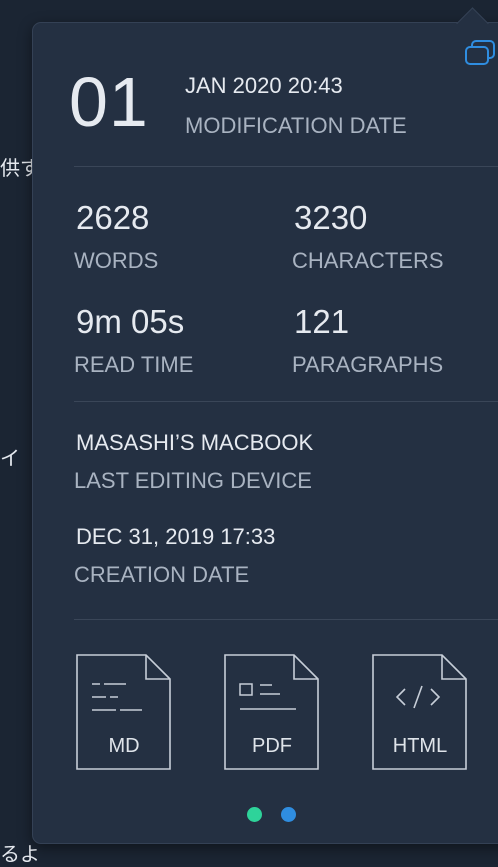 Image resolution: width=498 pixels, height=867 pixels. What do you see at coordinates (272, 712) in the screenshot?
I see `export-pdf-button: PDF` at bounding box center [272, 712].